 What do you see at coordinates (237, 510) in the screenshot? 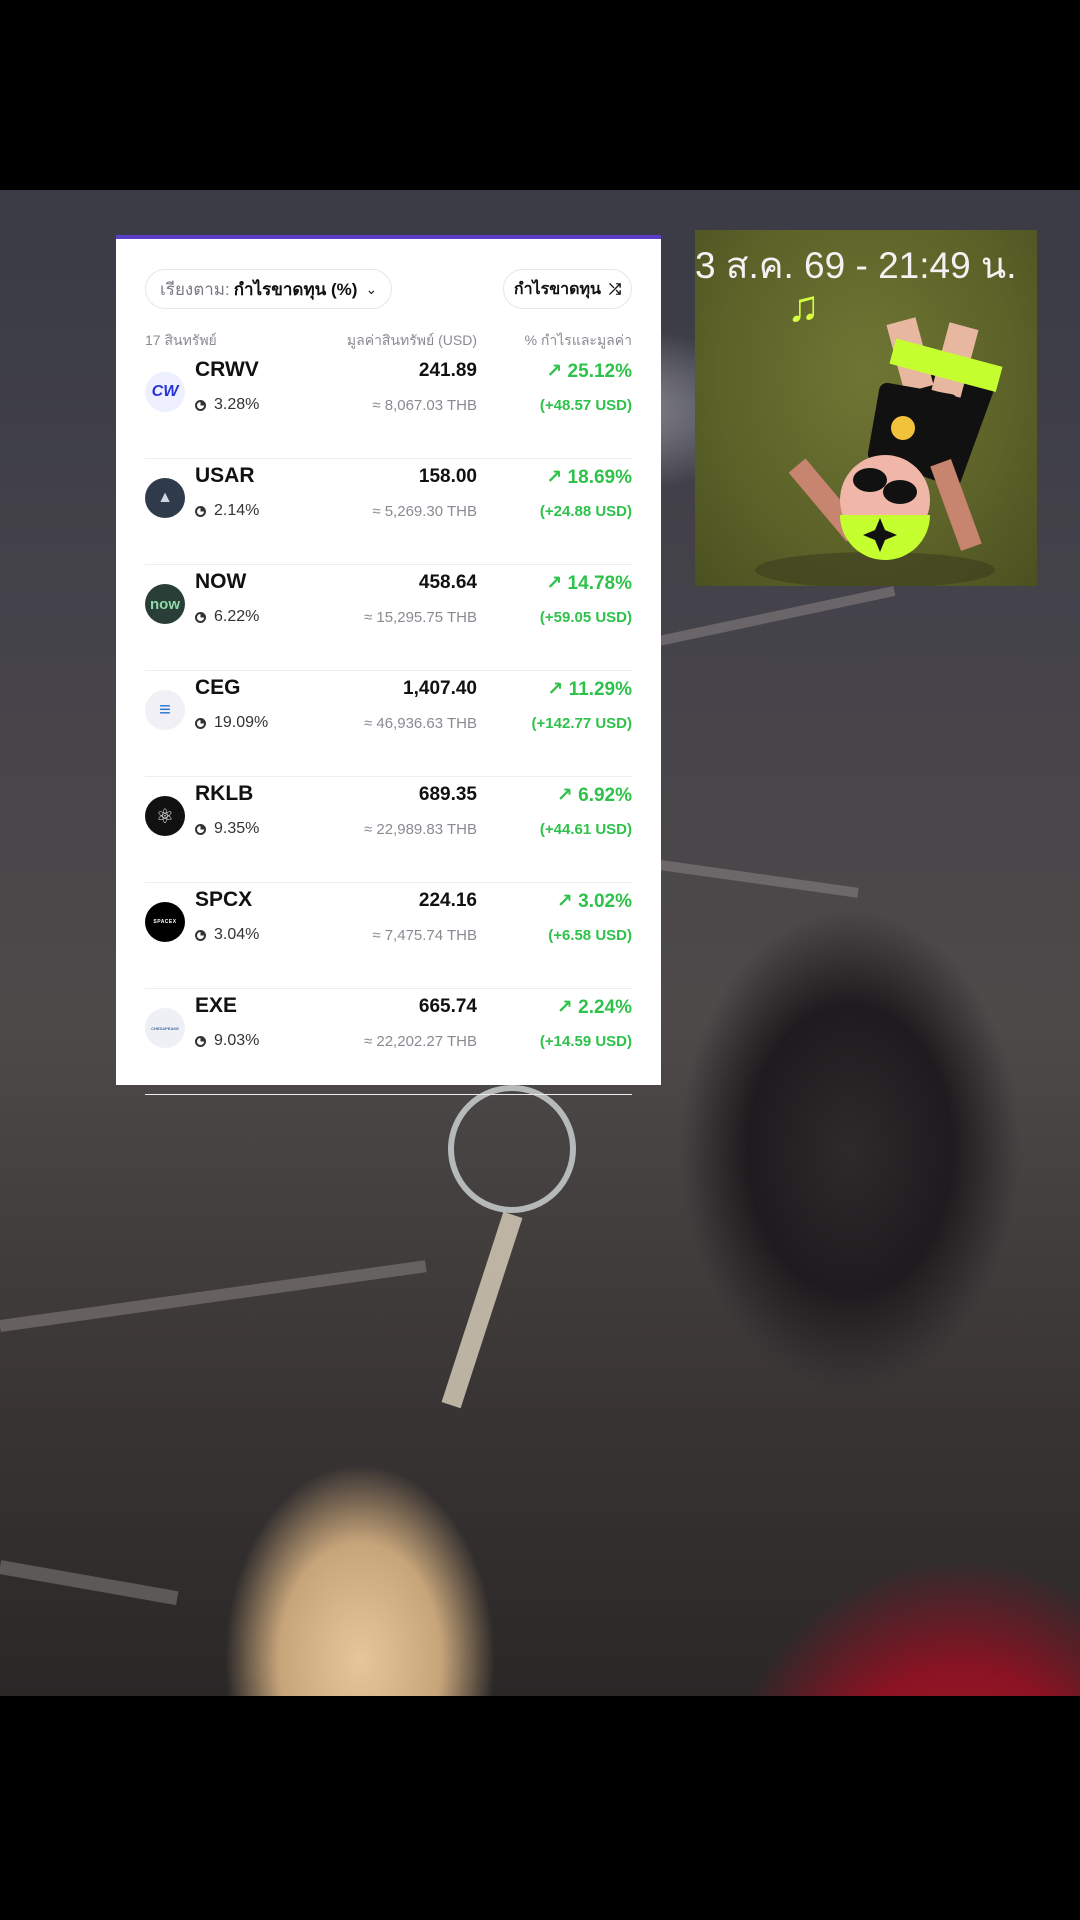
I see `allocation-value: 2.14%` at bounding box center [237, 510].